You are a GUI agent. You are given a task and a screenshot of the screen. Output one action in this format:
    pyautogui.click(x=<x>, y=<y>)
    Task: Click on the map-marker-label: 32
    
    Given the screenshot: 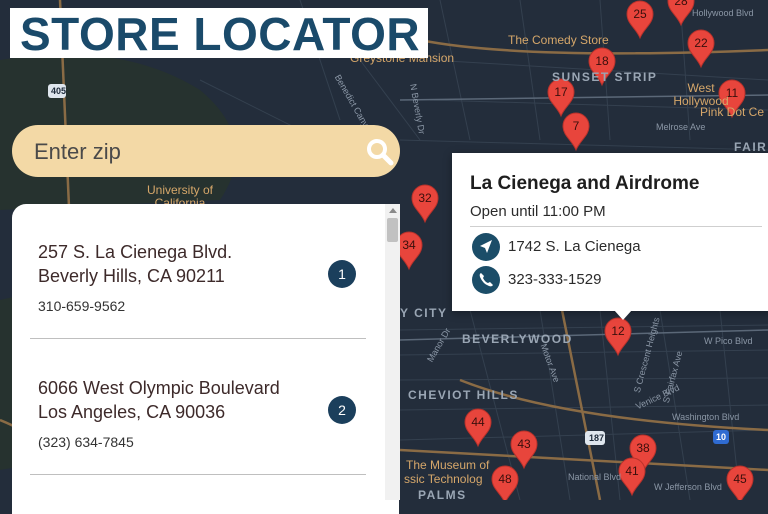 What is the action you would take?
    pyautogui.click(x=425, y=198)
    